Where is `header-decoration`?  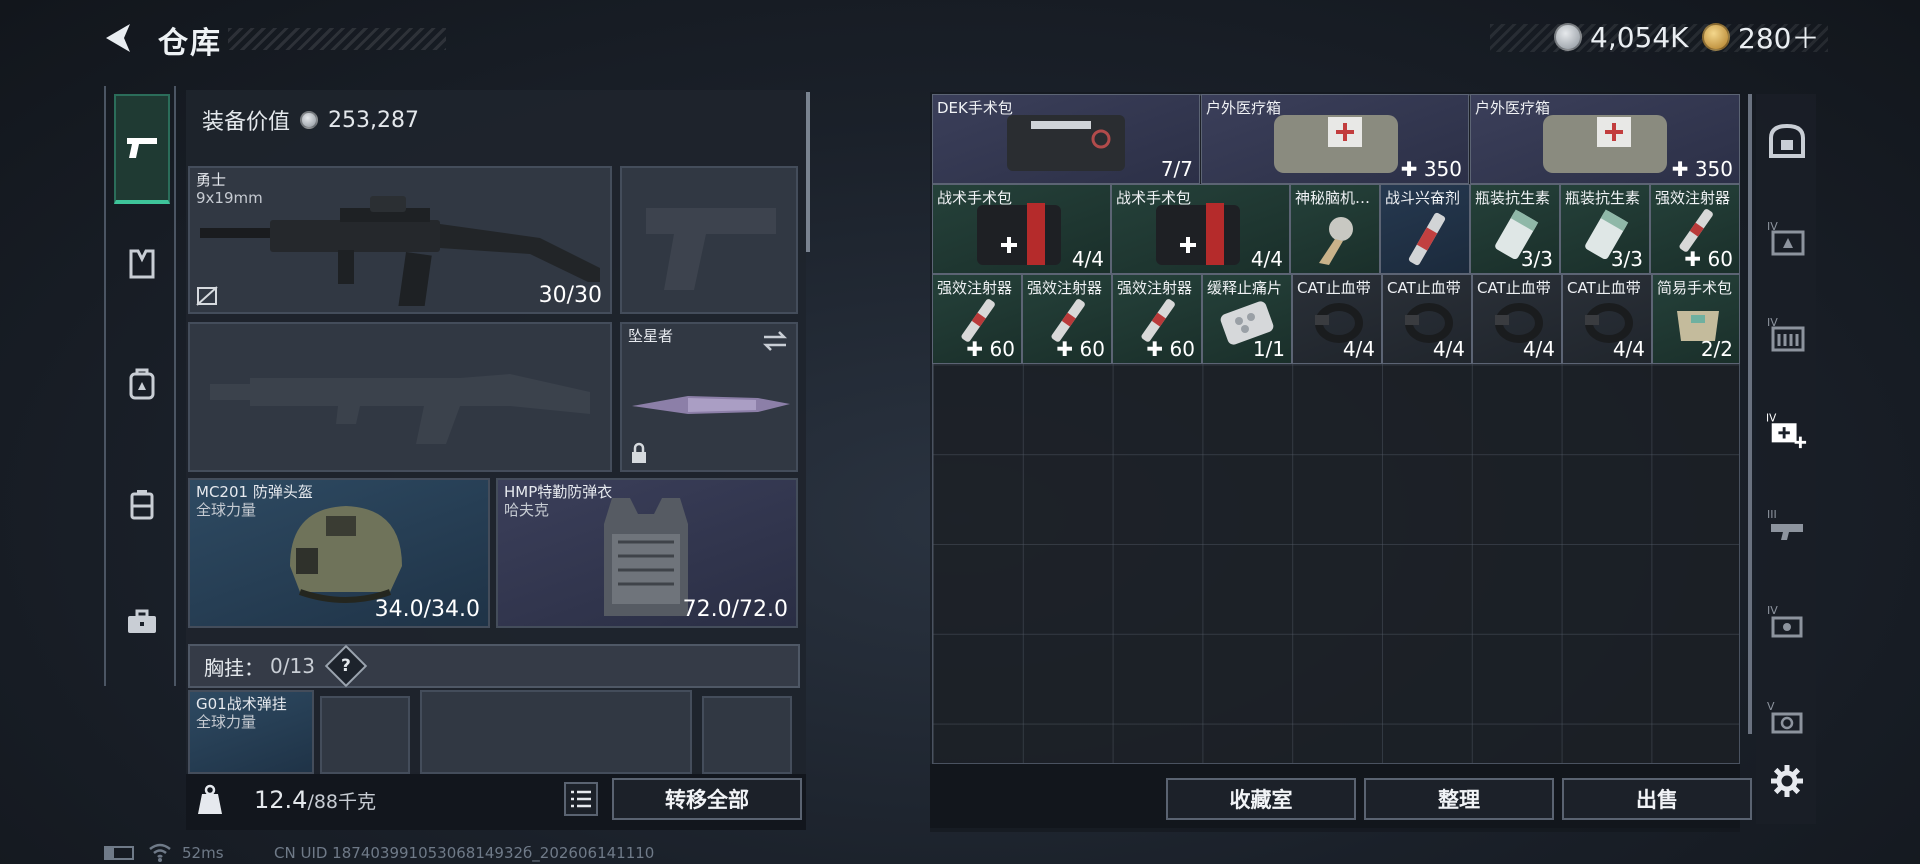
header-decoration is located at coordinates (337, 39).